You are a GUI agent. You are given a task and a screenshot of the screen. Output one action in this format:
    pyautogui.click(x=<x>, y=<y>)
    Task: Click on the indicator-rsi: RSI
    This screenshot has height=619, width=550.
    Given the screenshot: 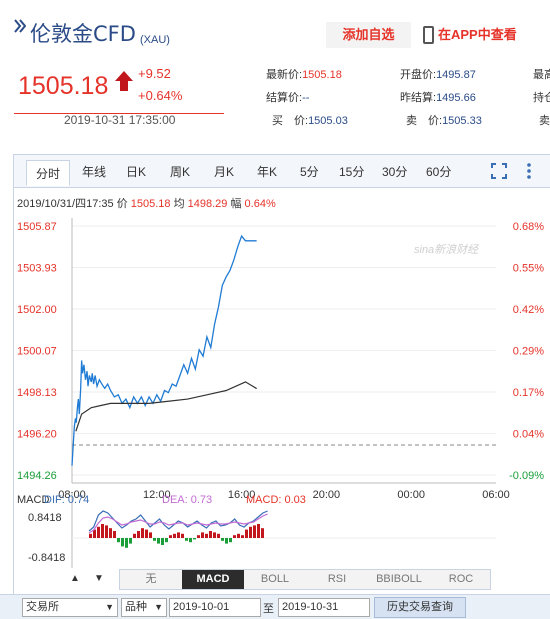 What is the action you would take?
    pyautogui.click(x=337, y=579)
    